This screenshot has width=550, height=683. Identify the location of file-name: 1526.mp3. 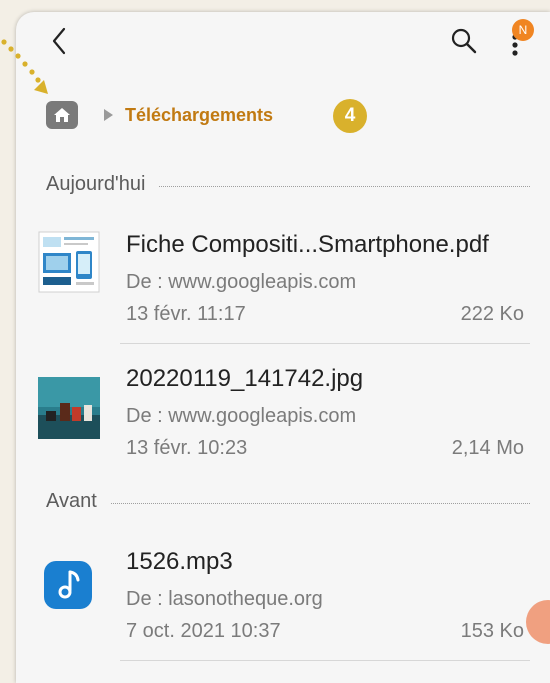
(179, 561).